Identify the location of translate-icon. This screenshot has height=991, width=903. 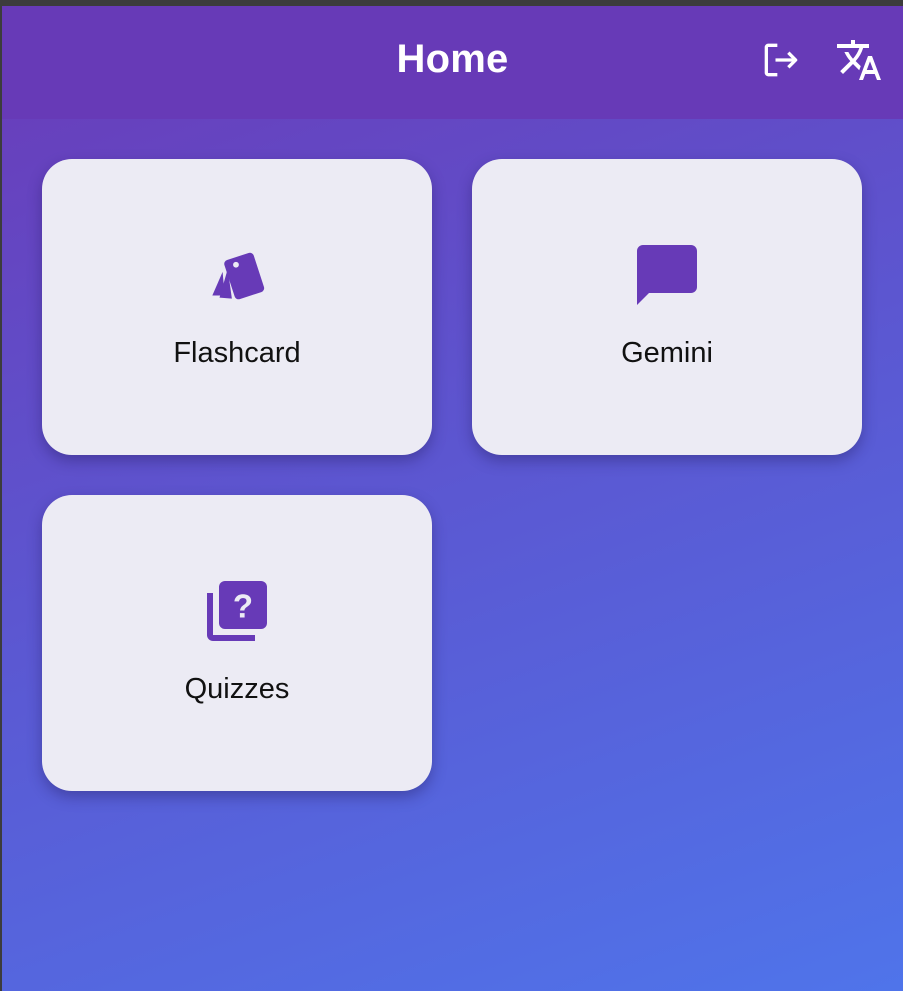
(859, 62).